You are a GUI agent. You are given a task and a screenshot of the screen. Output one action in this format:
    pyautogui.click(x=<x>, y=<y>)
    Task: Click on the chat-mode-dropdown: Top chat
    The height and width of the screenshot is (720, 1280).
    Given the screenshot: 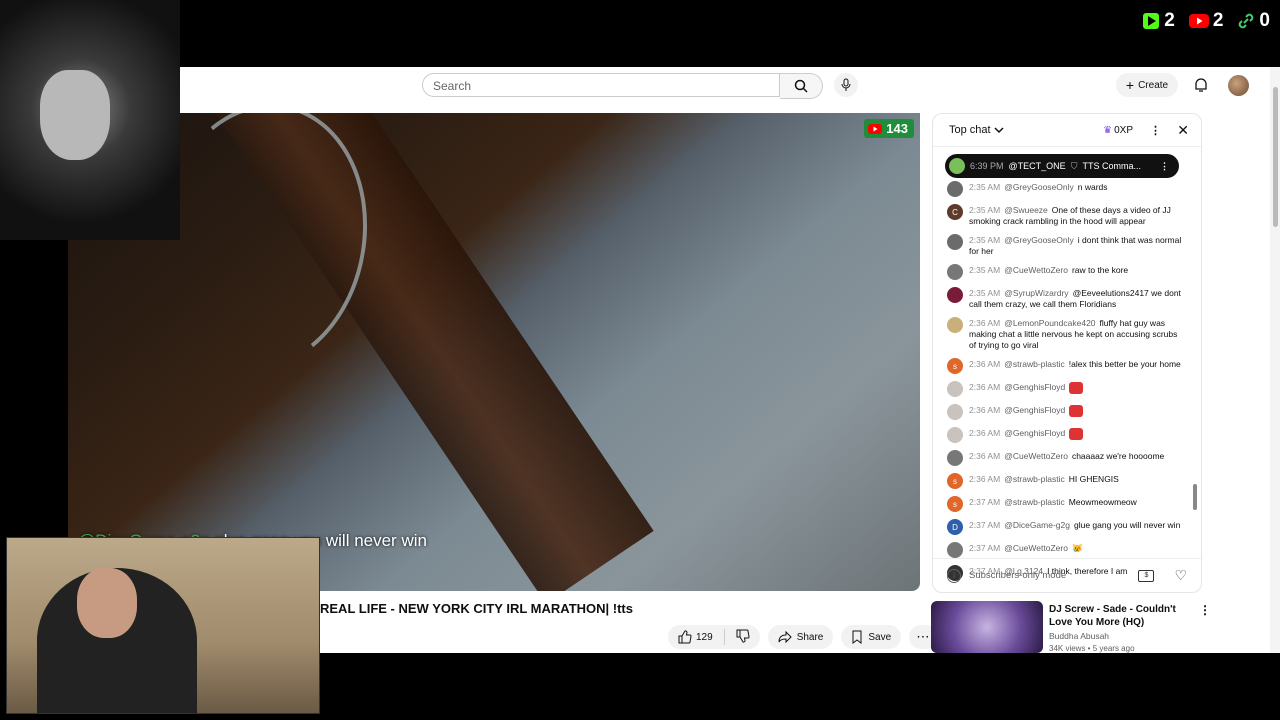 What is the action you would take?
    pyautogui.click(x=976, y=130)
    